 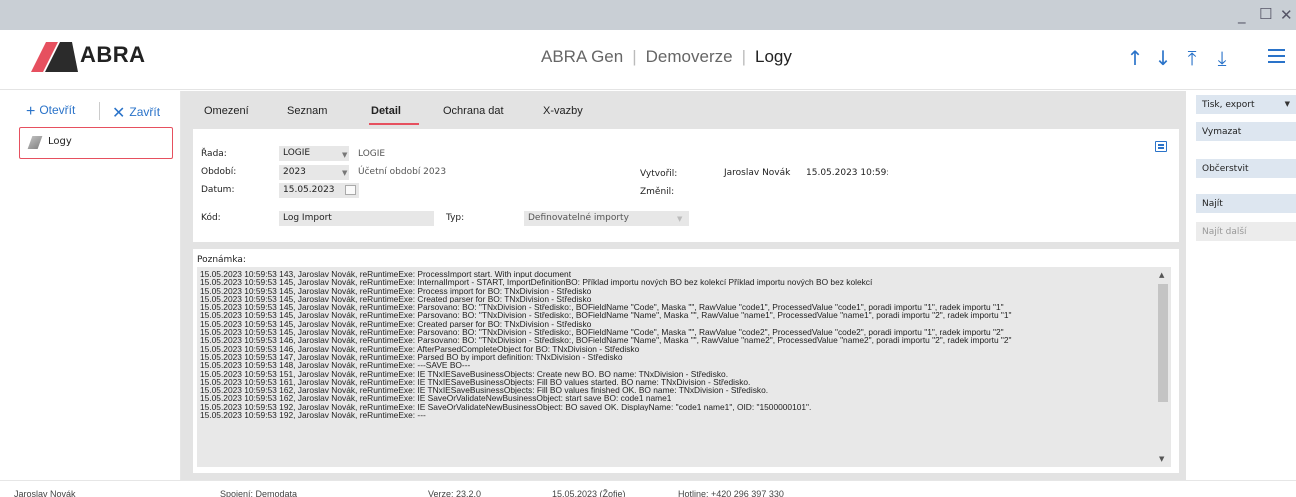 I want to click on scroll-down-icon: ▼, so click(x=1161, y=459).